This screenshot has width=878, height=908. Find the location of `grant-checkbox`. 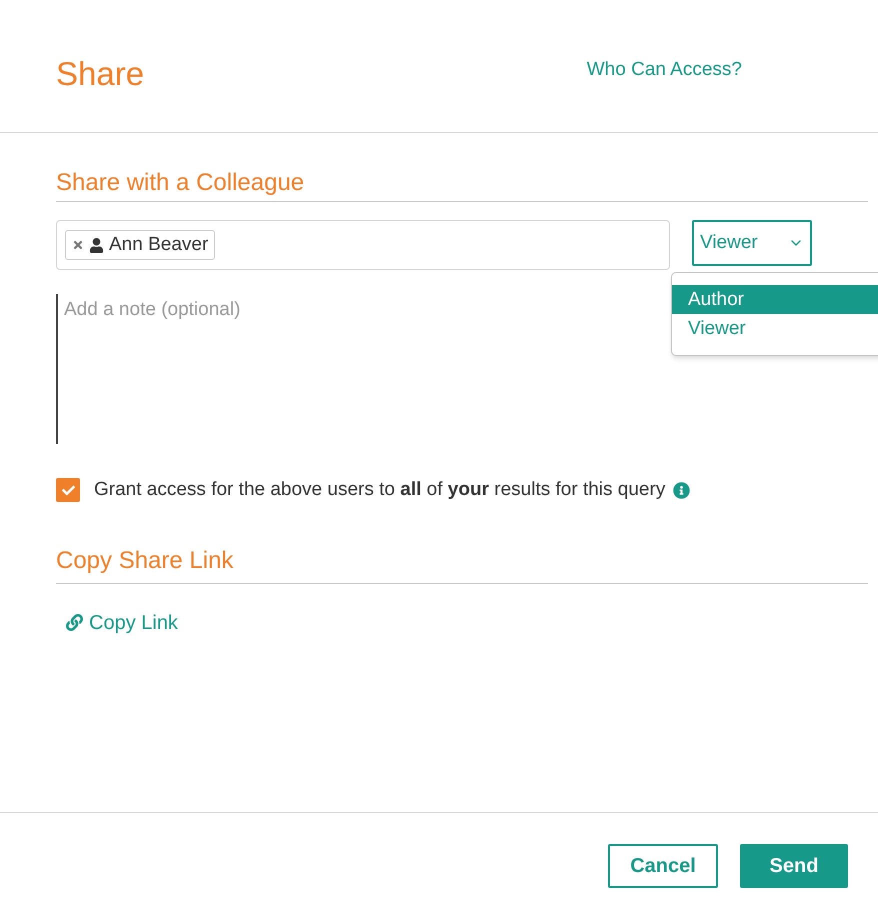

grant-checkbox is located at coordinates (68, 490).